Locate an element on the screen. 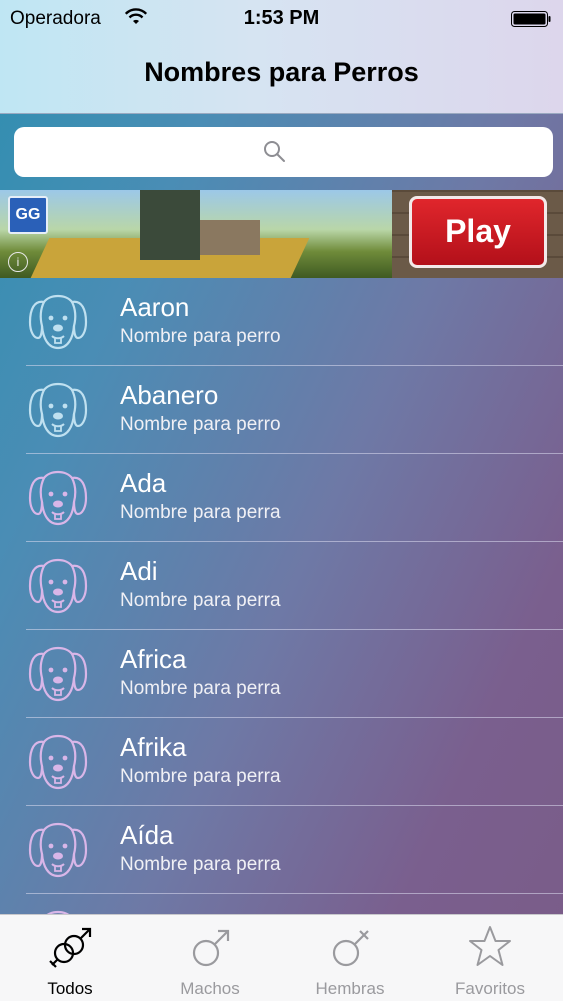  list-item-name: Aída is located at coordinates (147, 835).